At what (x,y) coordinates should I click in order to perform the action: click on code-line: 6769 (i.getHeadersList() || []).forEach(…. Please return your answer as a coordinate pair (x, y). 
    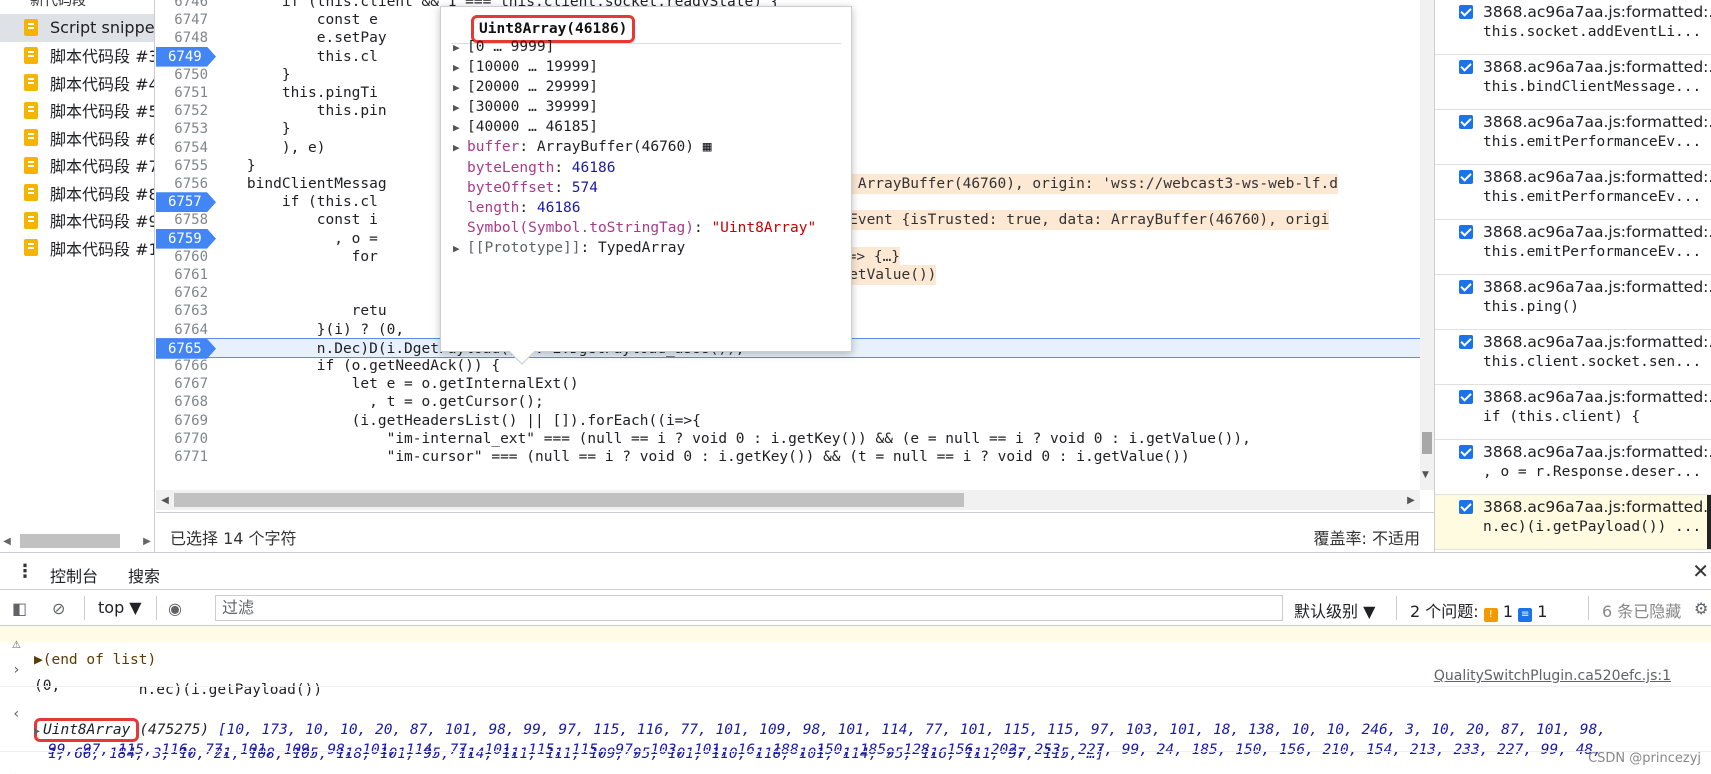
    Looking at the image, I should click on (795, 421).